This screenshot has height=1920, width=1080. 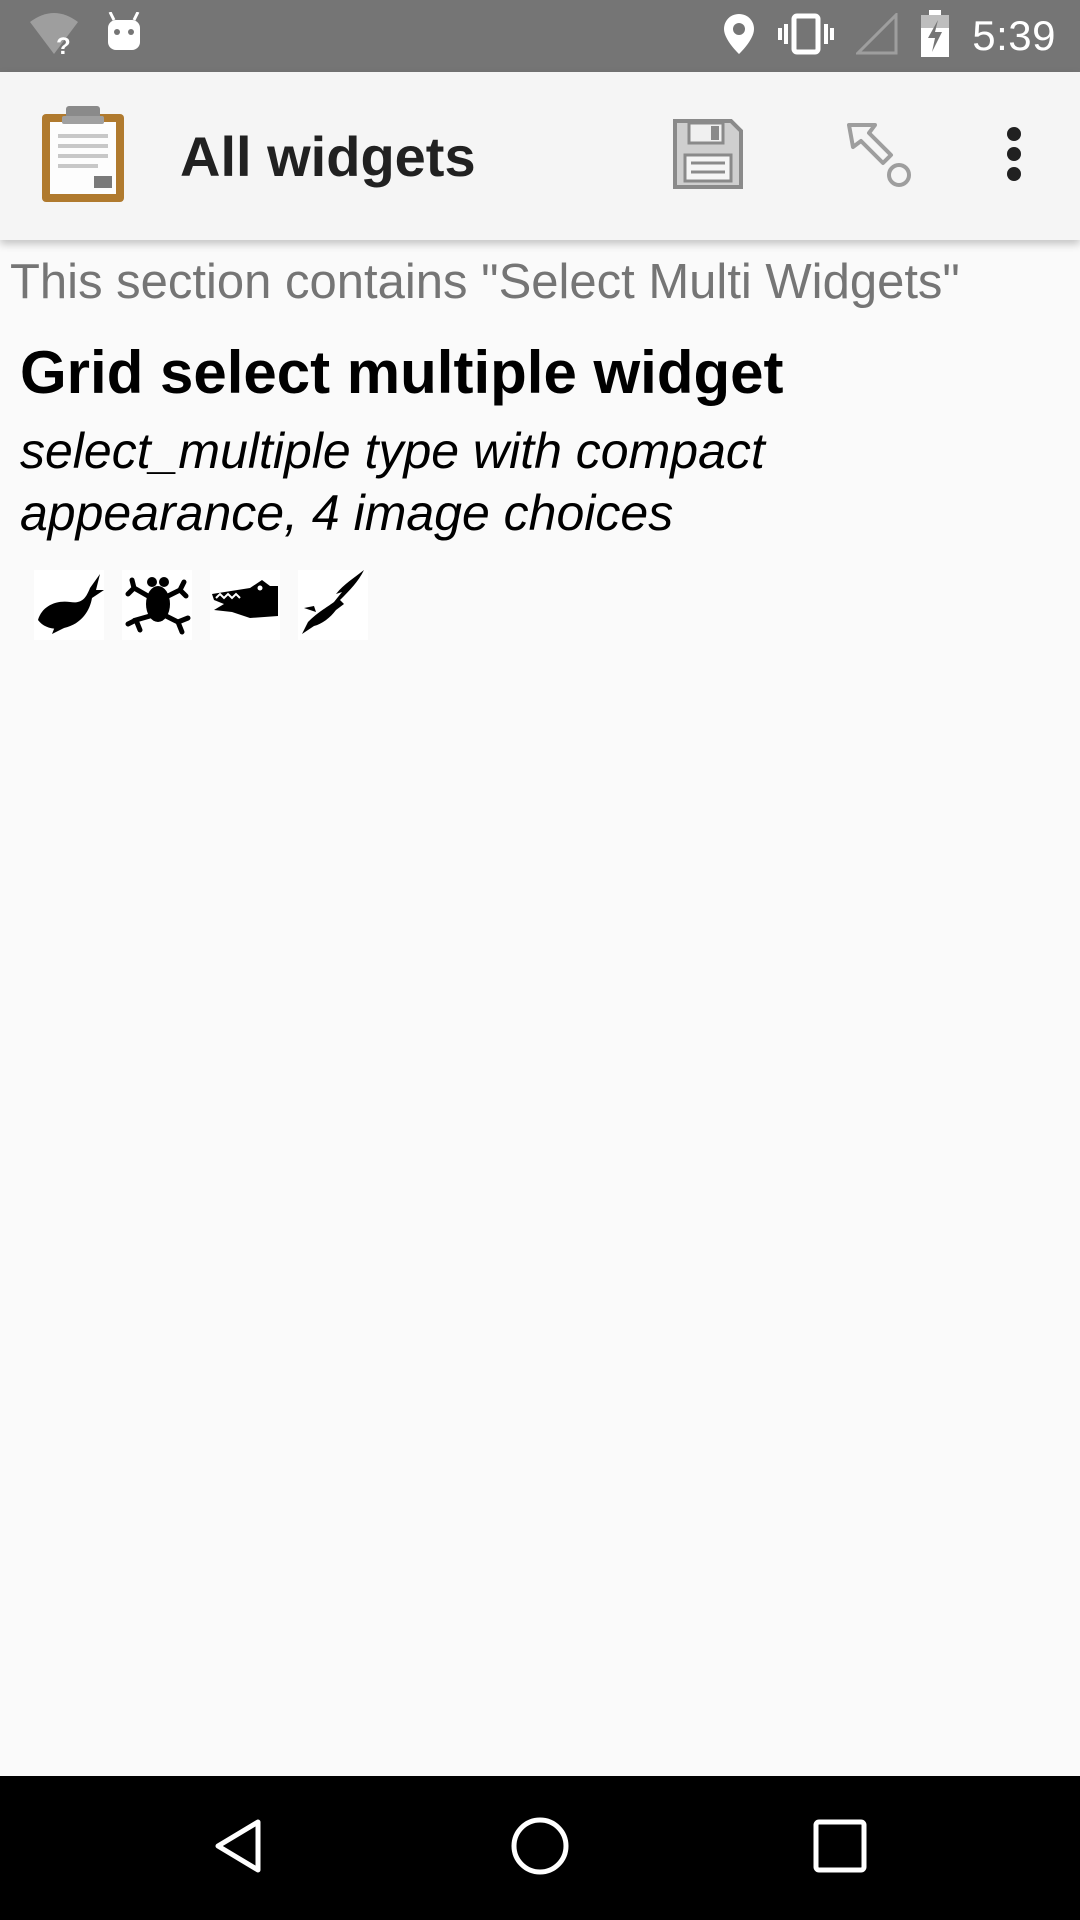 What do you see at coordinates (124, 36) in the screenshot?
I see `android-icon` at bounding box center [124, 36].